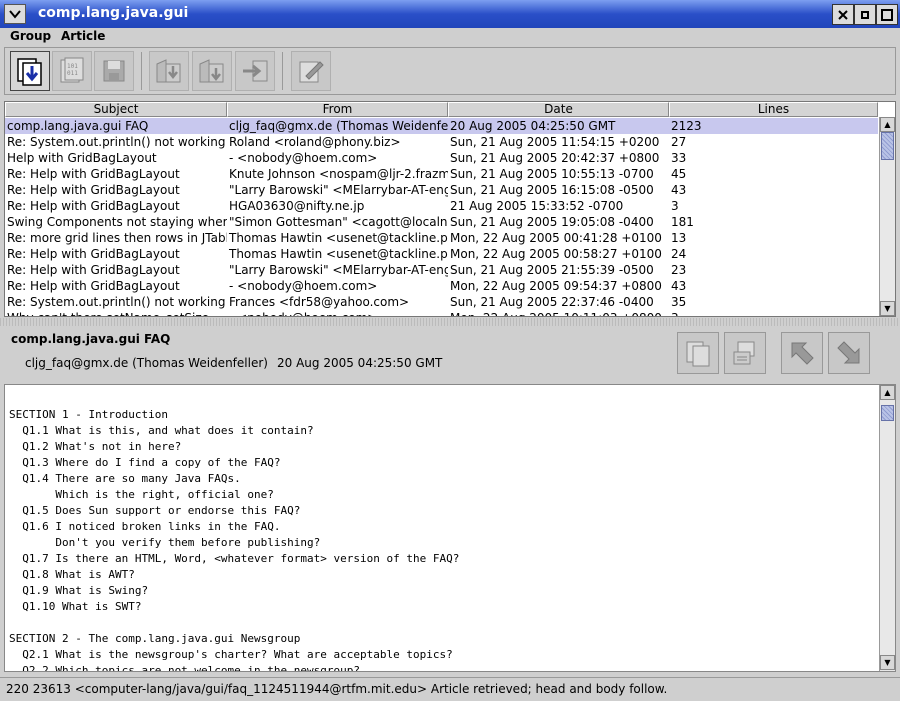  What do you see at coordinates (311, 71) in the screenshot?
I see `edit-button` at bounding box center [311, 71].